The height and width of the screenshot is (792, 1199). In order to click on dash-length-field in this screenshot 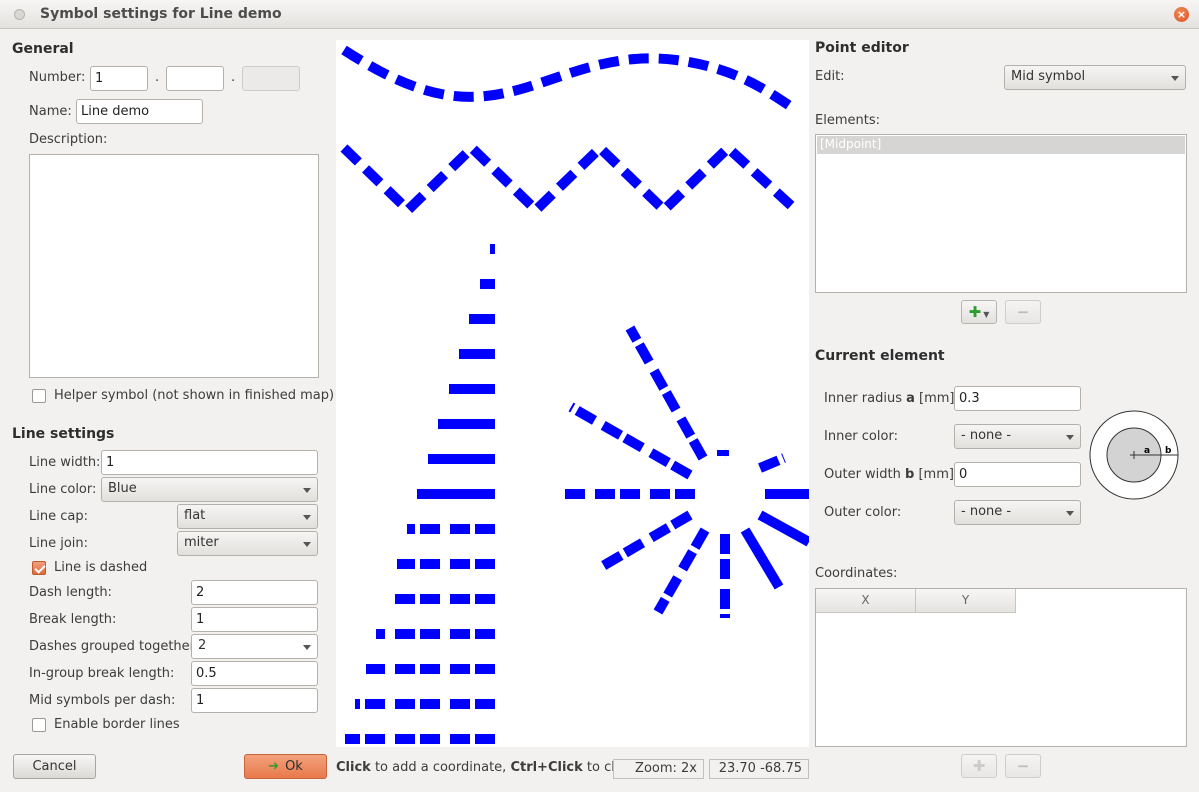, I will do `click(254, 592)`.